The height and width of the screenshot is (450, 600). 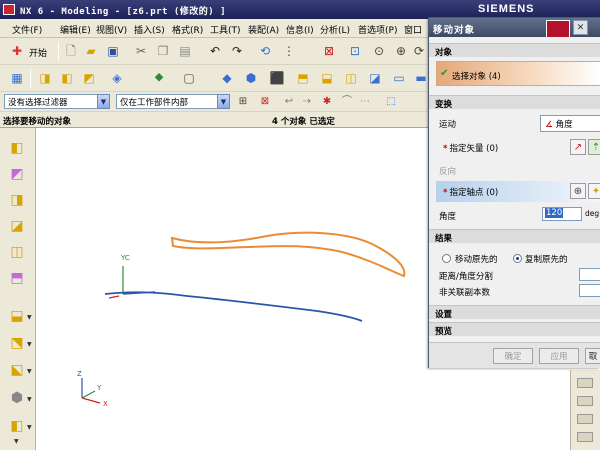 I want to click on snap-end-icon: ✱, so click(x=327, y=102).